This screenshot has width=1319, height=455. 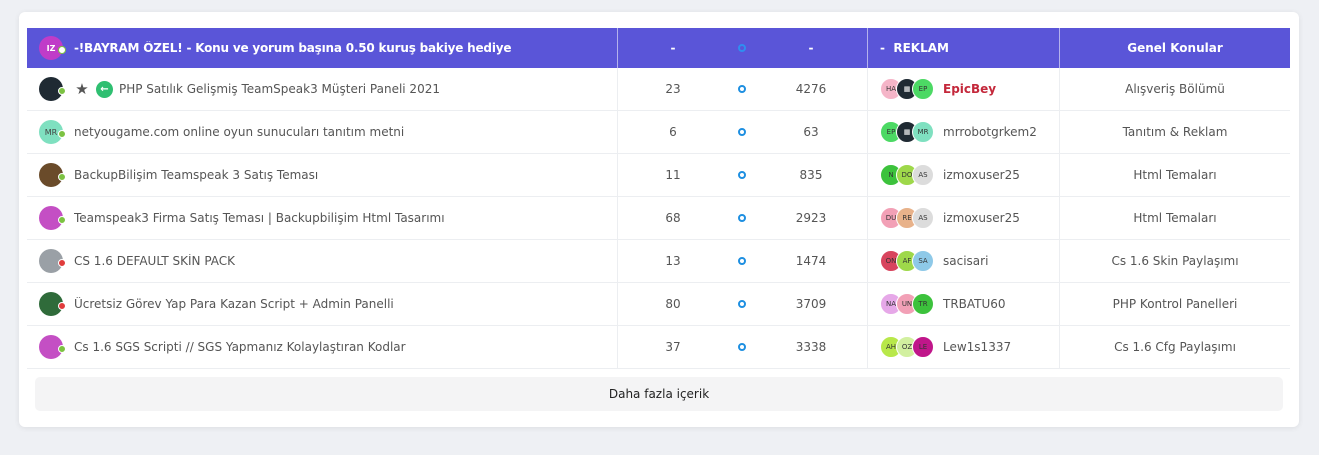 I want to click on arrow-left-icon: ←, so click(x=104, y=89).